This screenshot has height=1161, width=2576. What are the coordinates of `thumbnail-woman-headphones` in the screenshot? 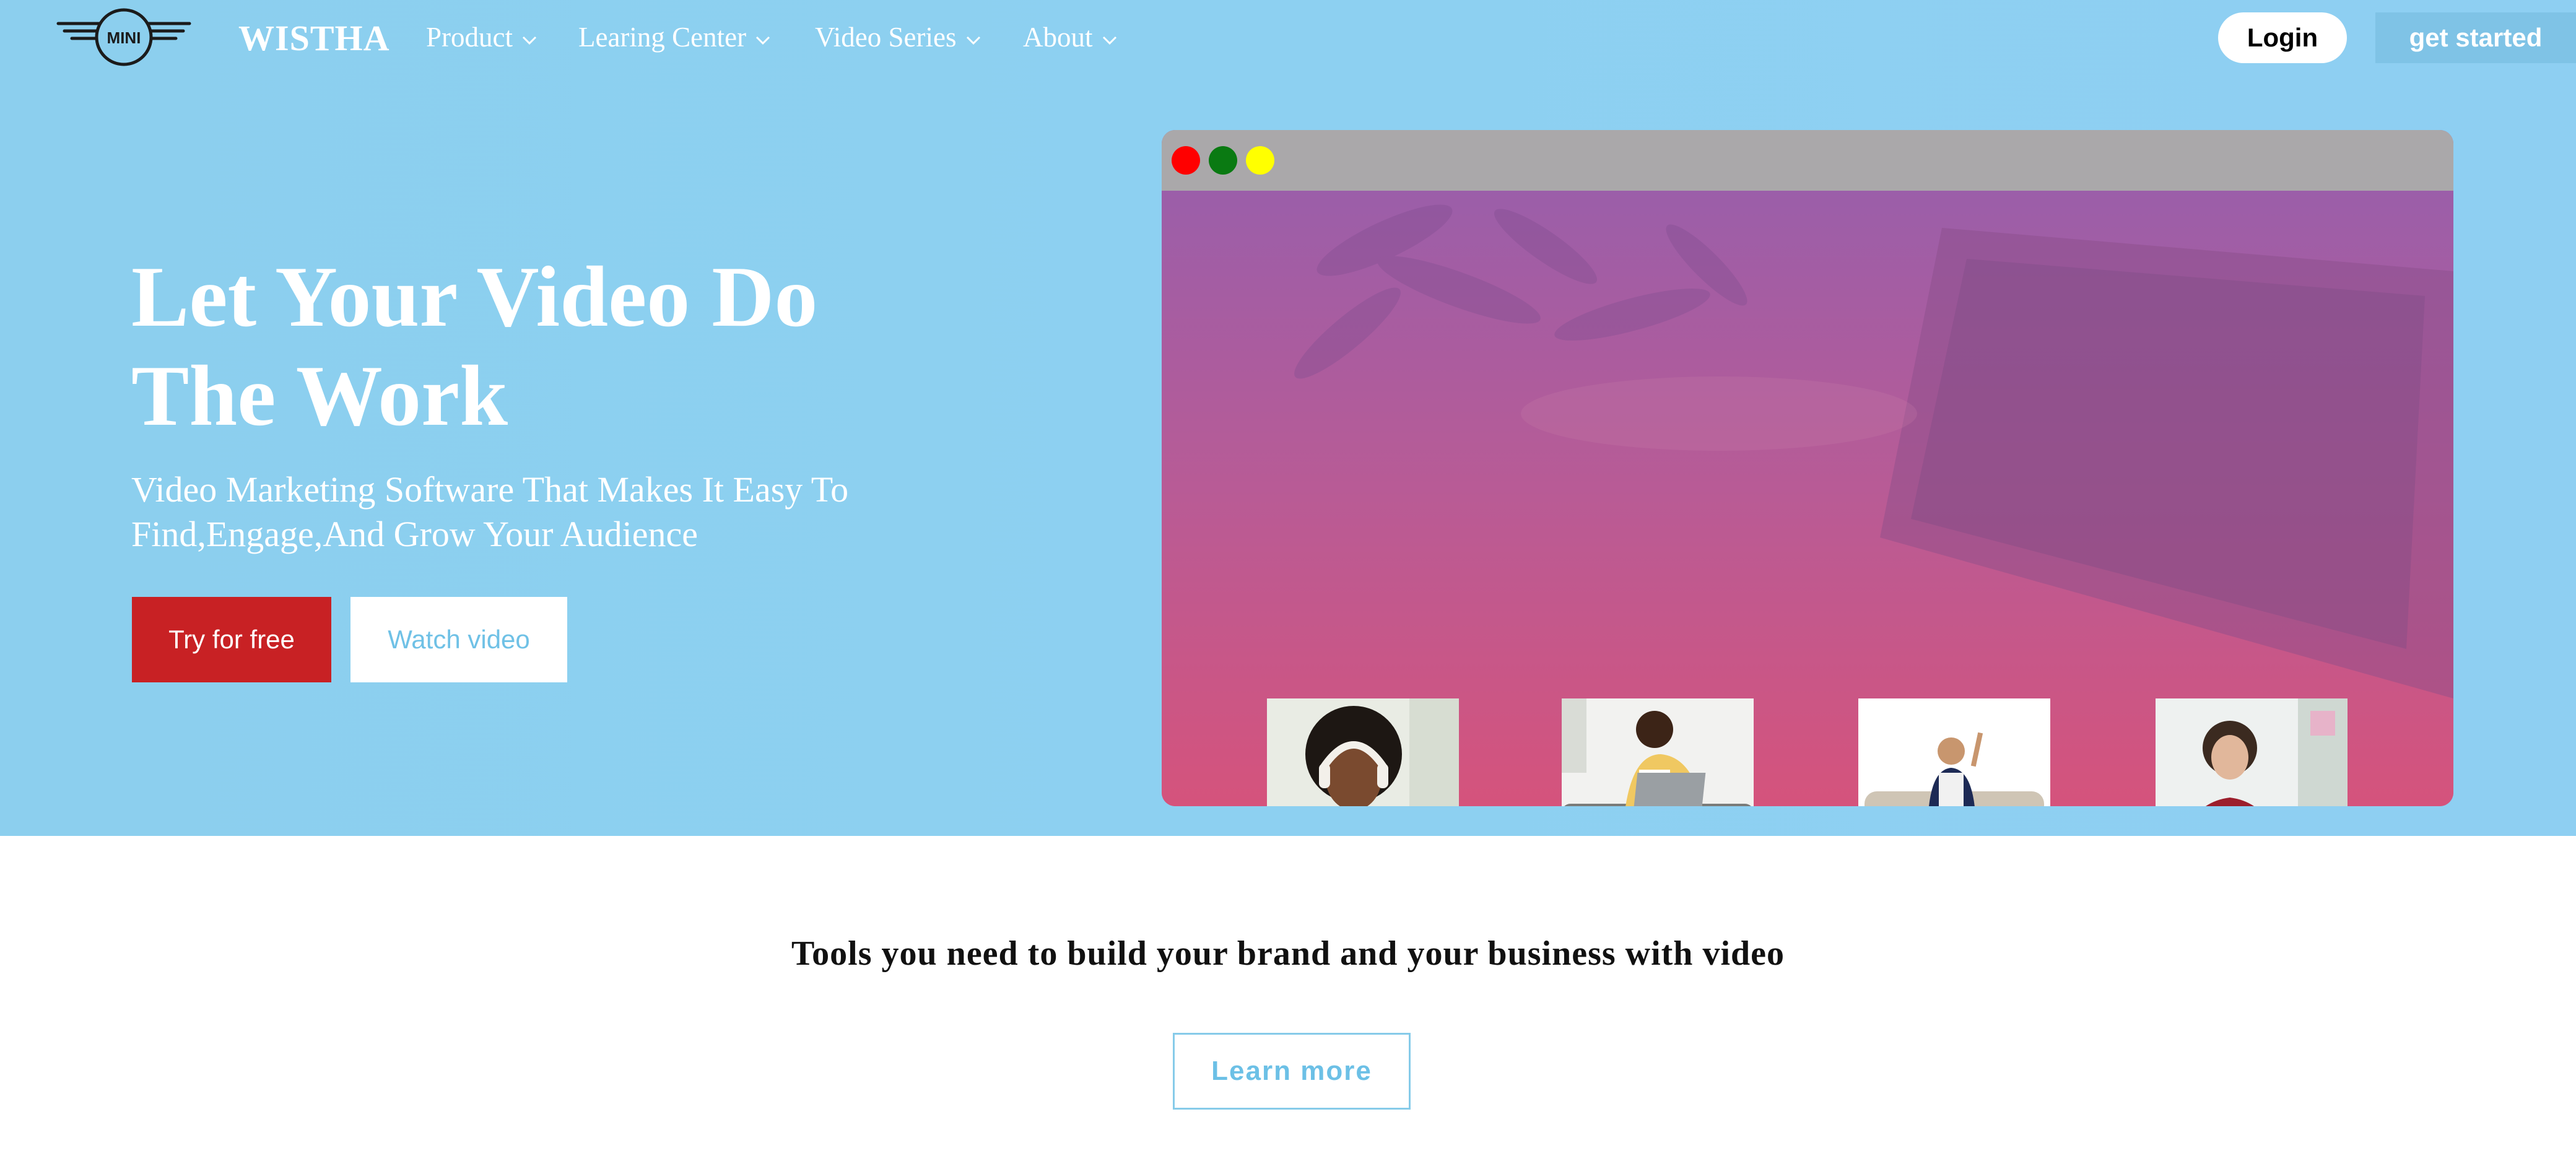 It's located at (1363, 752).